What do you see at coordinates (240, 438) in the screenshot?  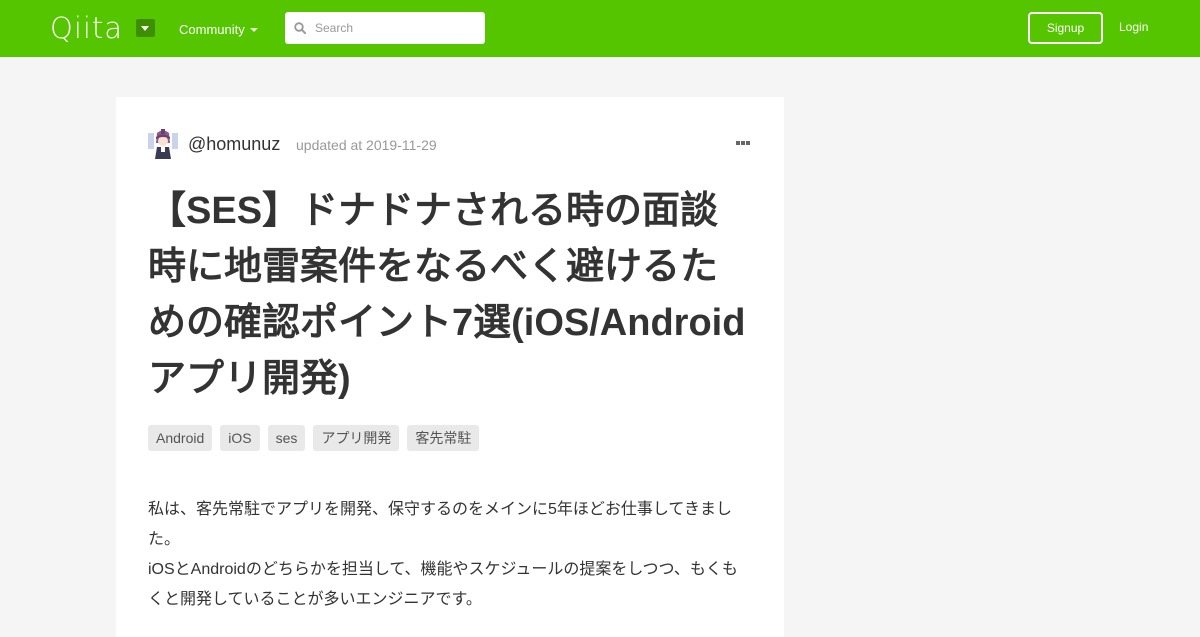 I see `tag: iOS` at bounding box center [240, 438].